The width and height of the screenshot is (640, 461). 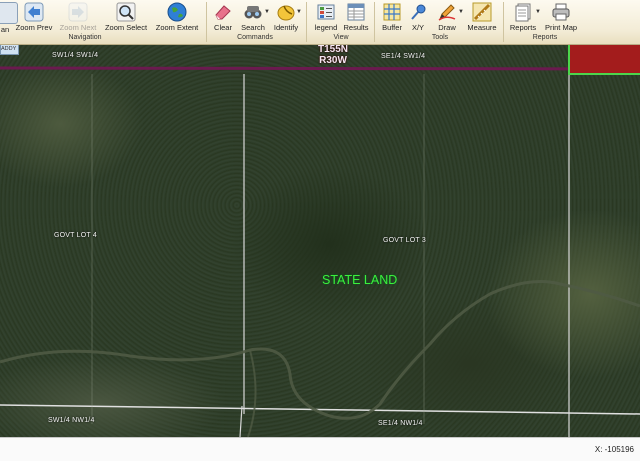 I want to click on draw-button: Draw ▼, so click(x=448, y=17).